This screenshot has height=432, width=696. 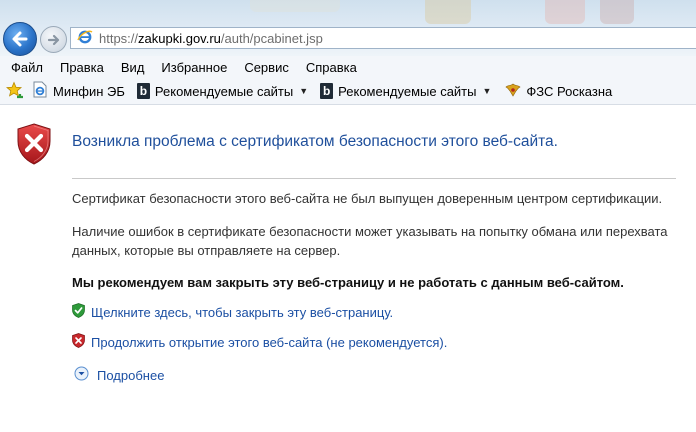 I want to click on arrow-left-icon, so click(x=20, y=39).